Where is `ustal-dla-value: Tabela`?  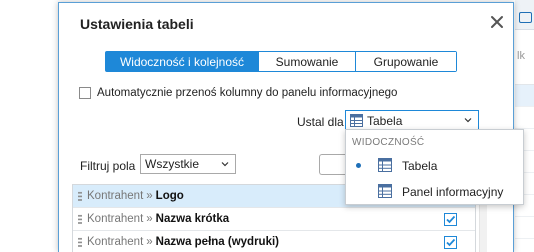
ustal-dla-value: Tabela is located at coordinates (385, 120).